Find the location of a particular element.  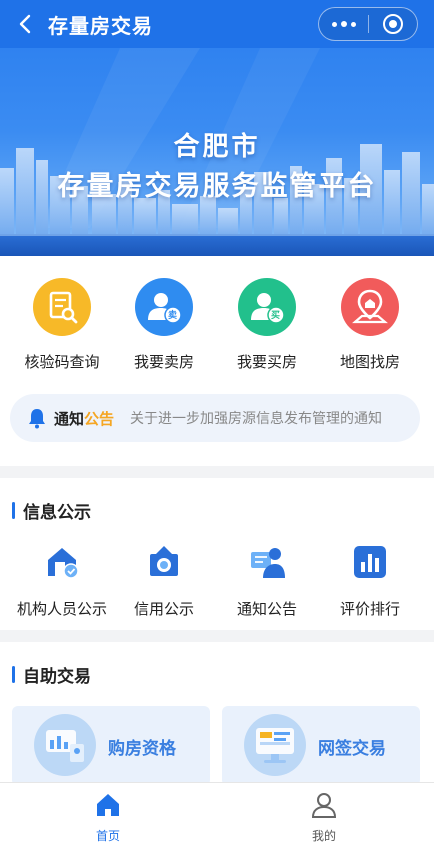

mini-program-capsule is located at coordinates (368, 24).